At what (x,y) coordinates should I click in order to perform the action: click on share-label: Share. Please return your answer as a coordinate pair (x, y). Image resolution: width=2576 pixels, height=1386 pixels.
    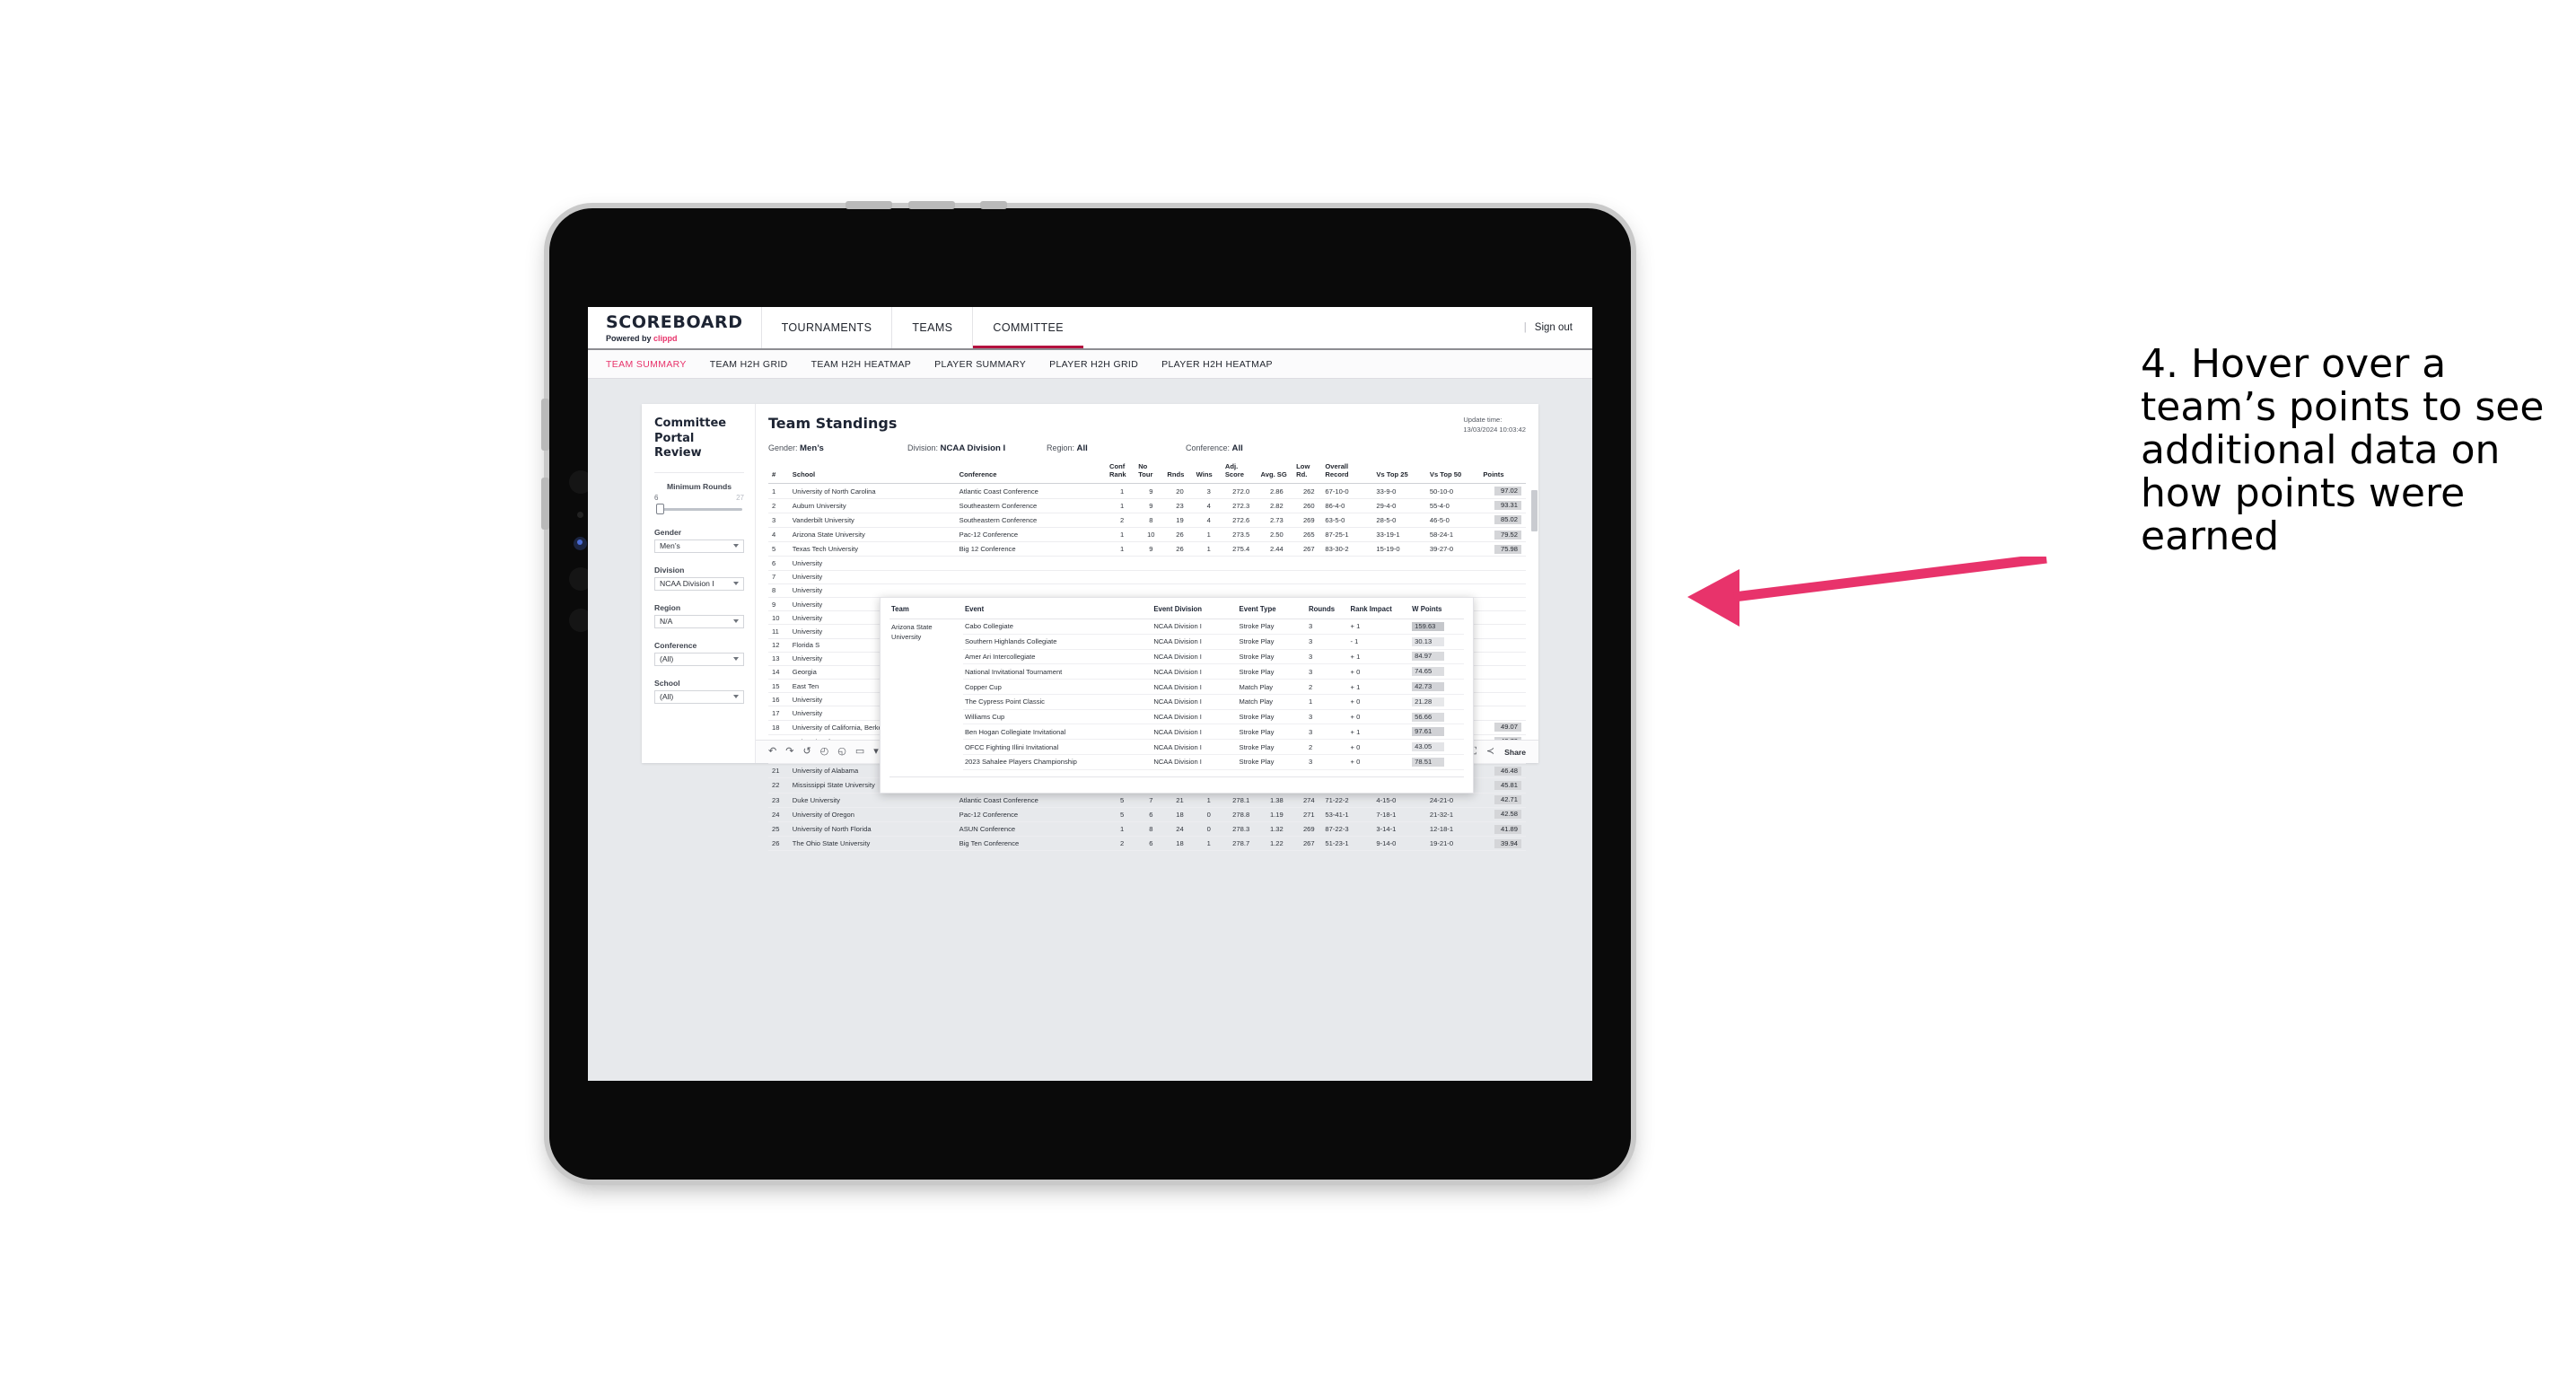
    Looking at the image, I should click on (1515, 753).